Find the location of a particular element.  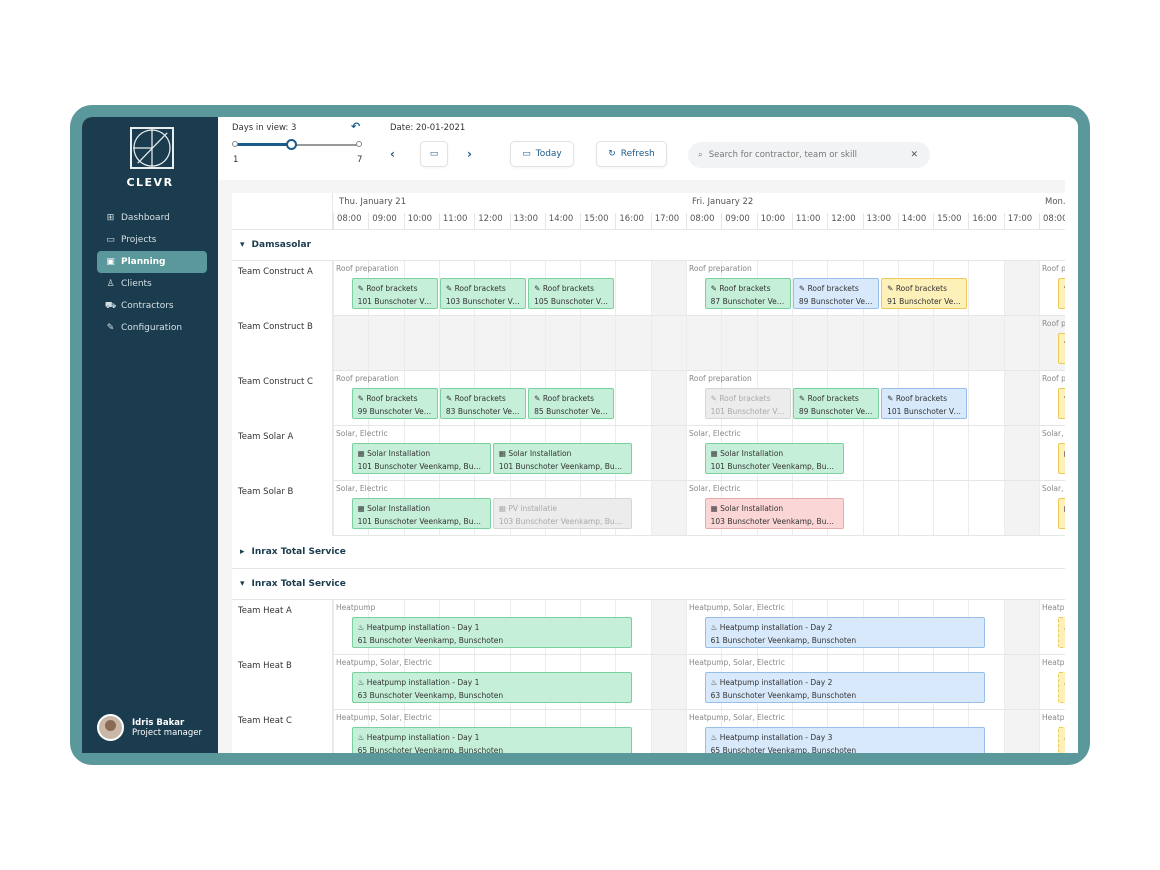

group-header: ▾ Inrax Total Service is located at coordinates (648, 584).